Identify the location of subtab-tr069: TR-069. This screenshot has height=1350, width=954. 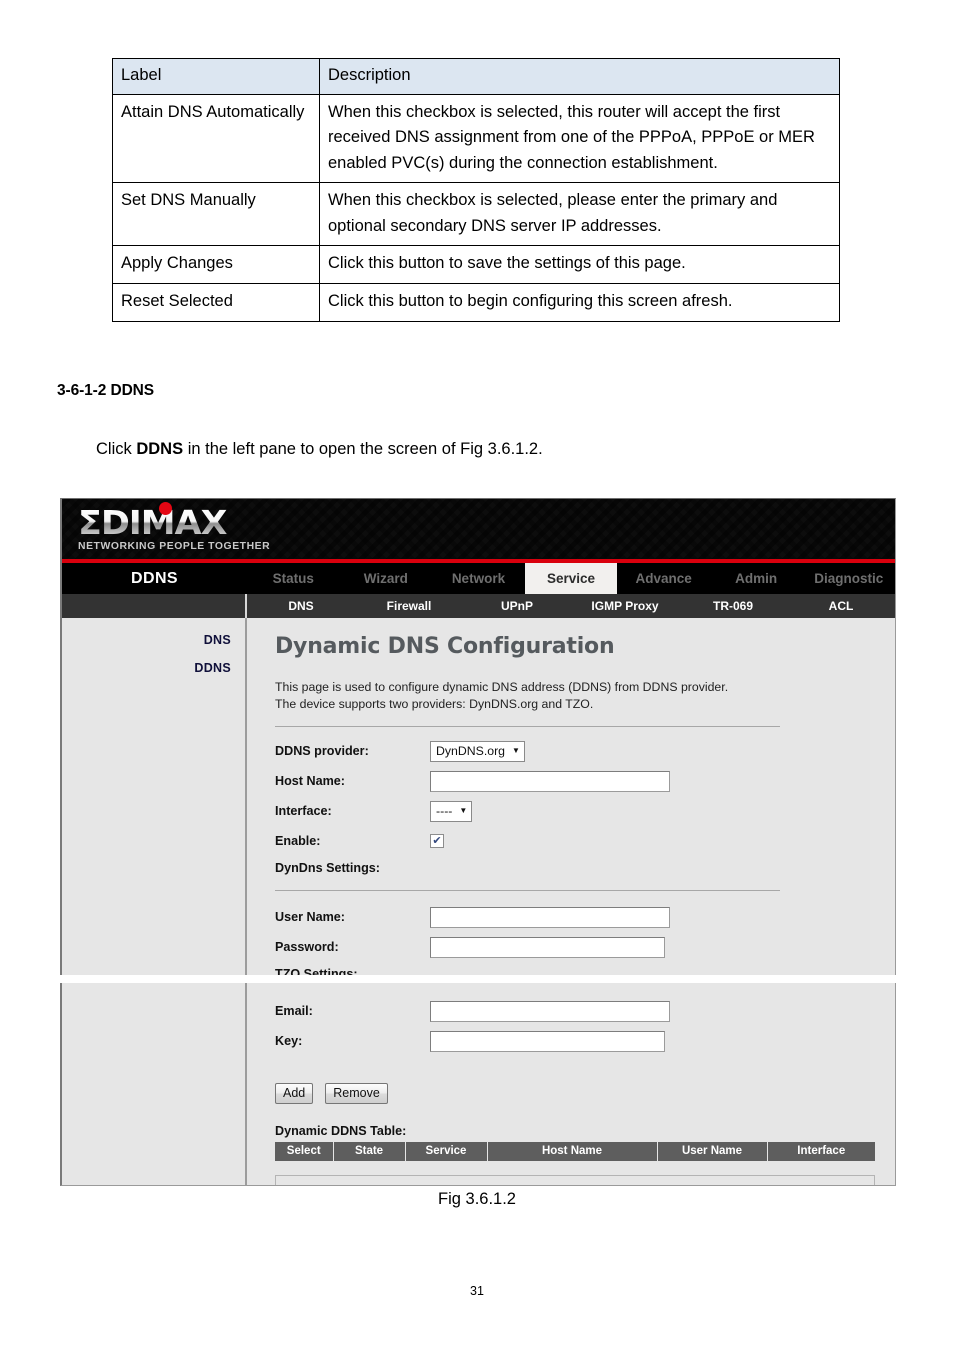
(733, 606).